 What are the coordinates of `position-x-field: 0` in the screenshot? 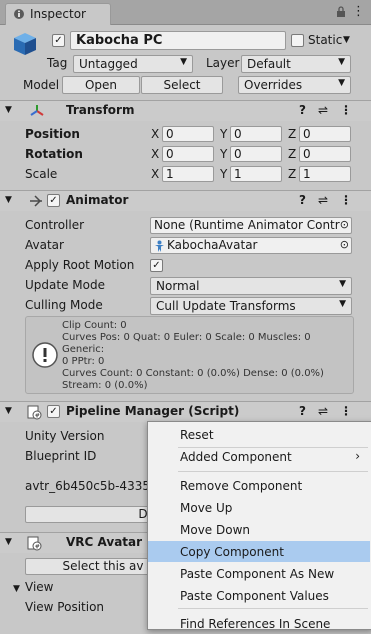 It's located at (188, 134).